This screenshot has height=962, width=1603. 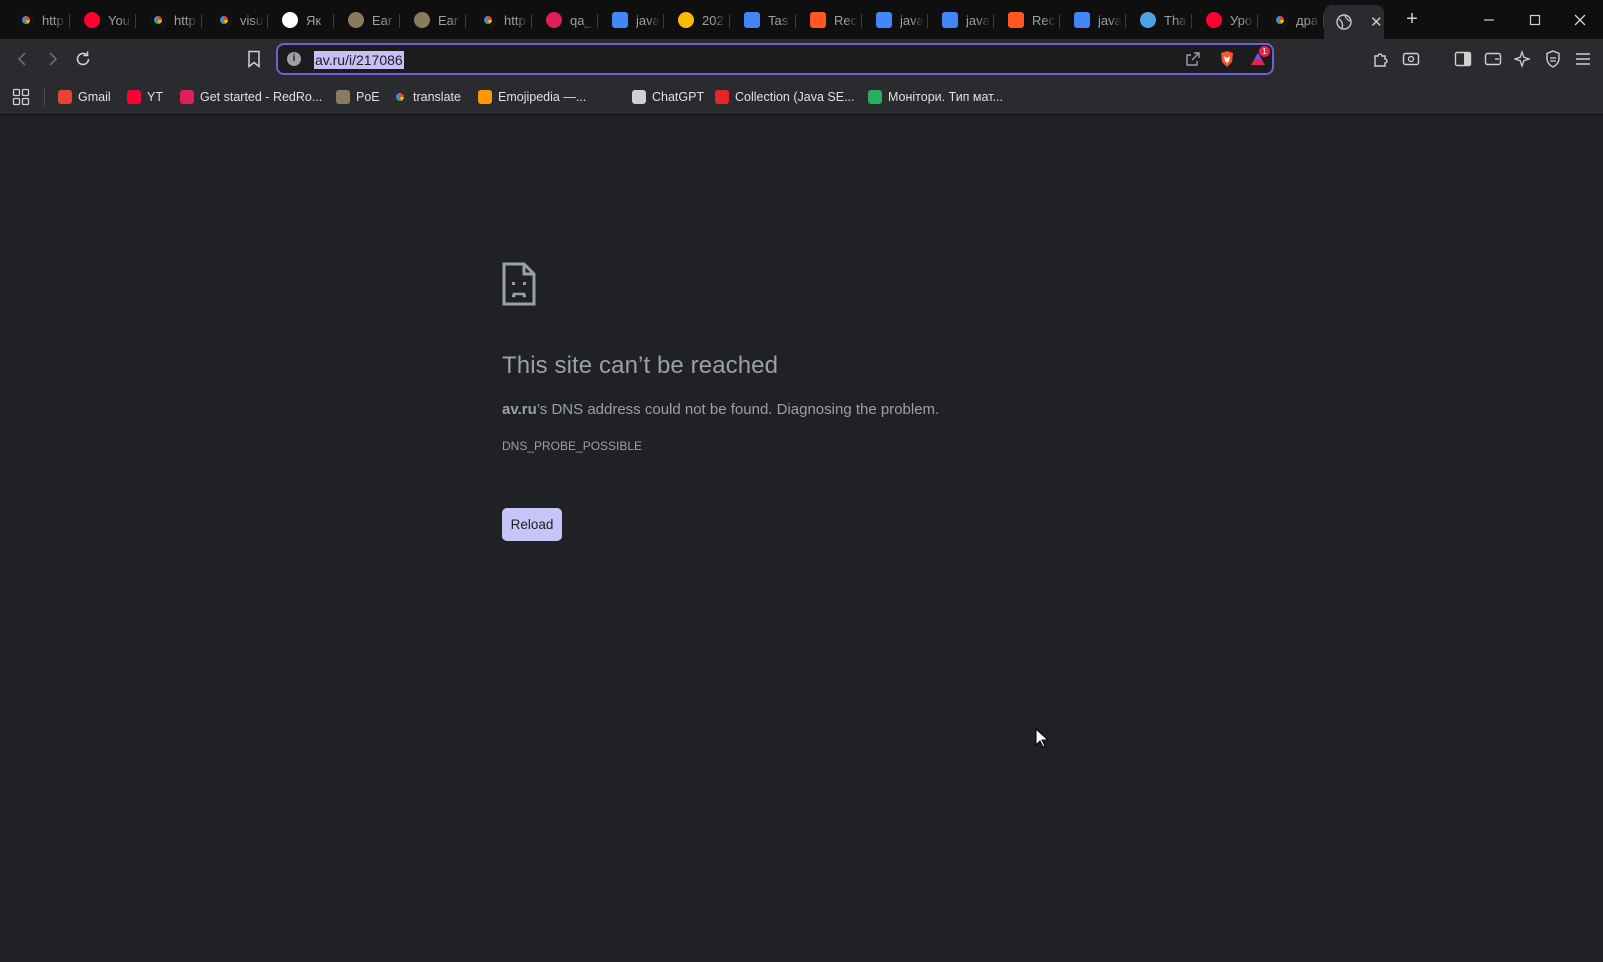 I want to click on mouse-cursor-icon, so click(x=1042, y=740).